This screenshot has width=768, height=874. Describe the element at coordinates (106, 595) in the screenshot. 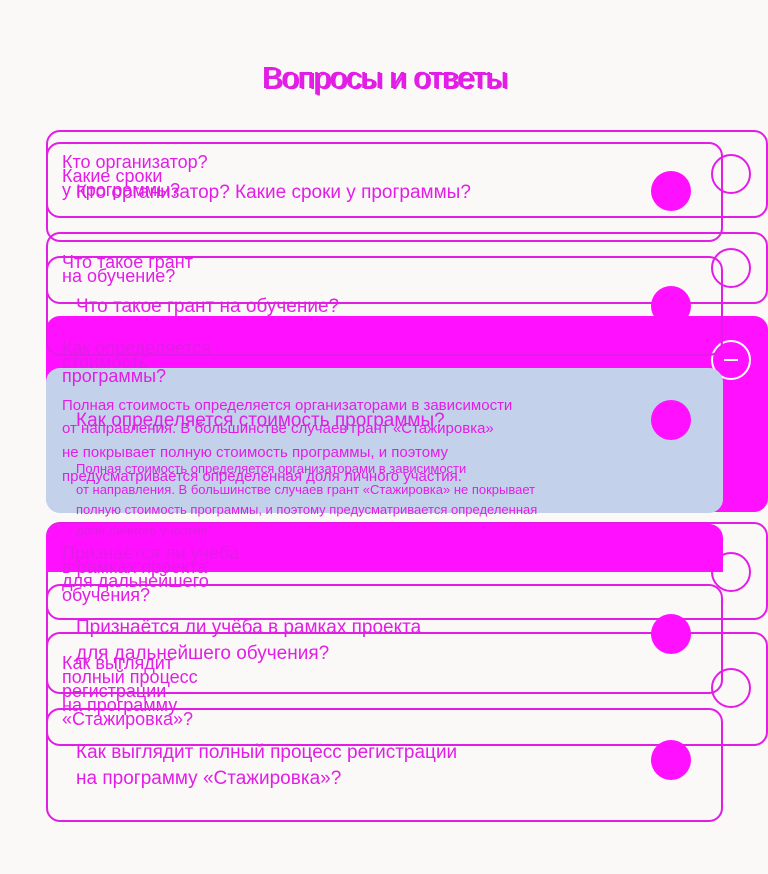

I see `faq-question: обучения?` at that location.